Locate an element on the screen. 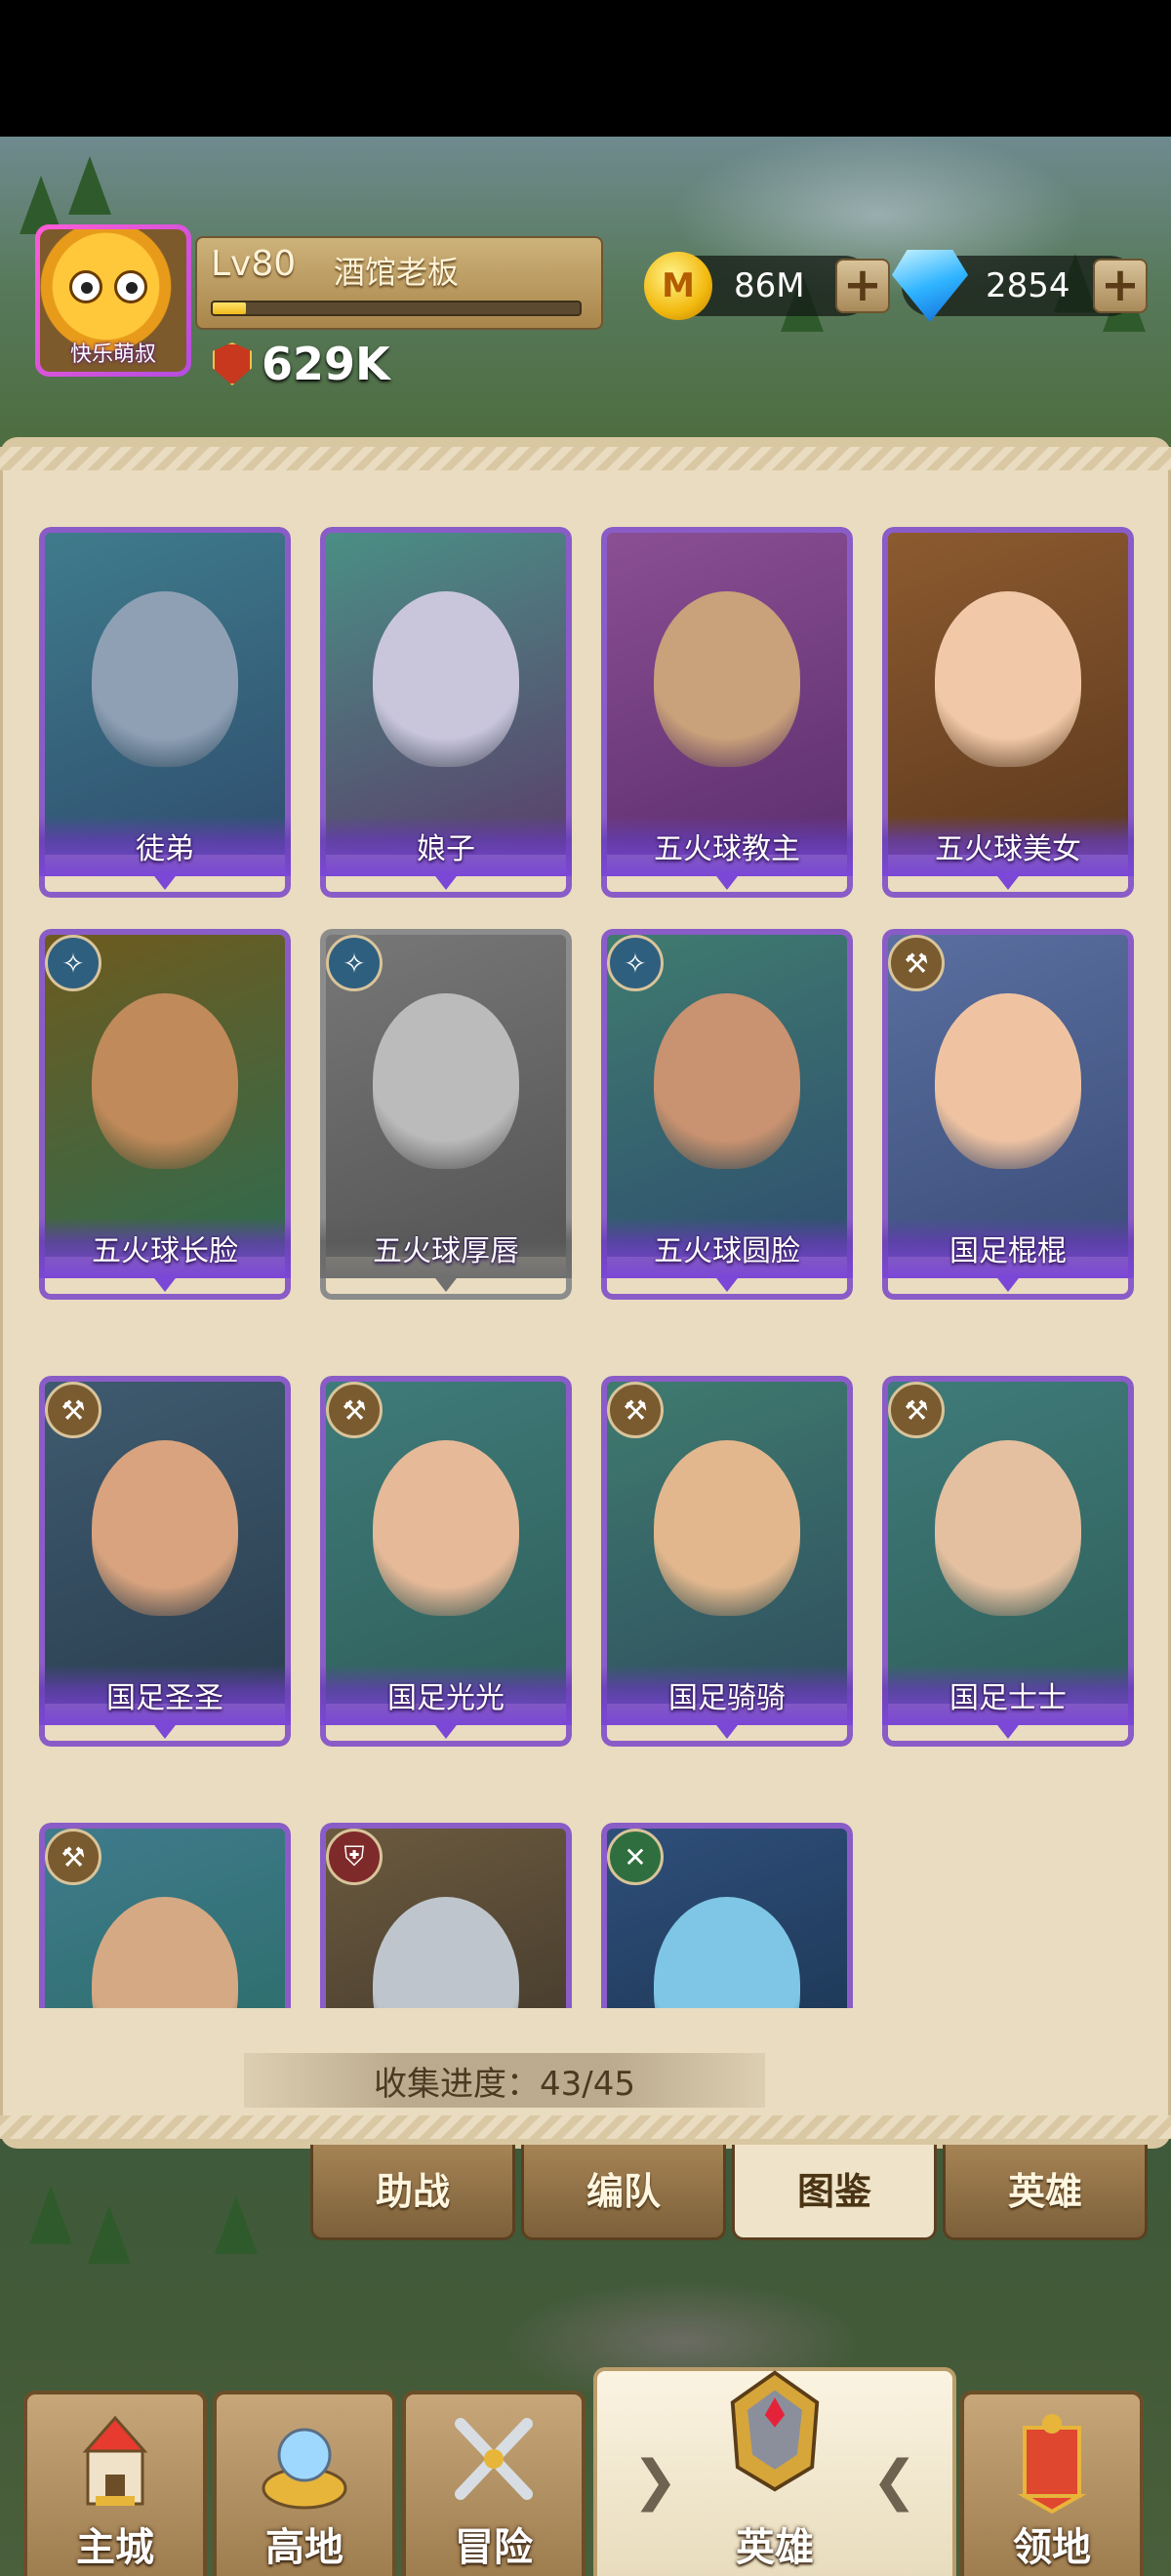 This screenshot has width=1171, height=2576. hero-name: 五火球圆脸 is located at coordinates (727, 1248).